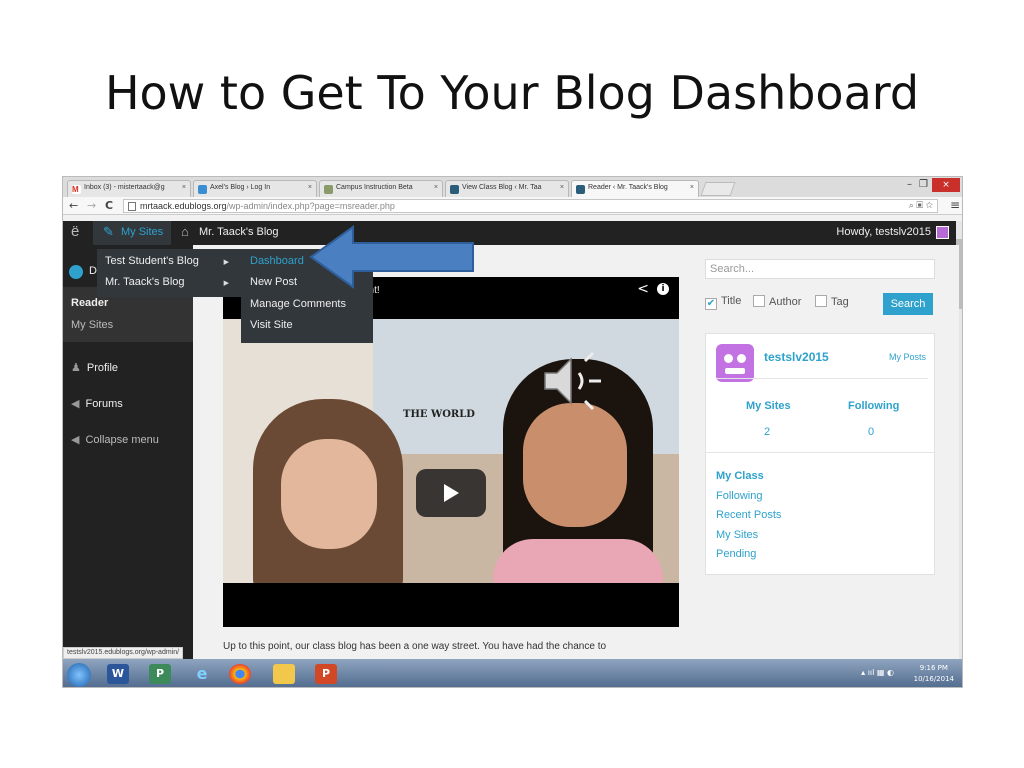 The image size is (1024, 768). What do you see at coordinates (169, 273) in the screenshot?
I see `my-sites-dropdown: Test Student's Blog ▶ Mr. Taack's Blog ▶` at bounding box center [169, 273].